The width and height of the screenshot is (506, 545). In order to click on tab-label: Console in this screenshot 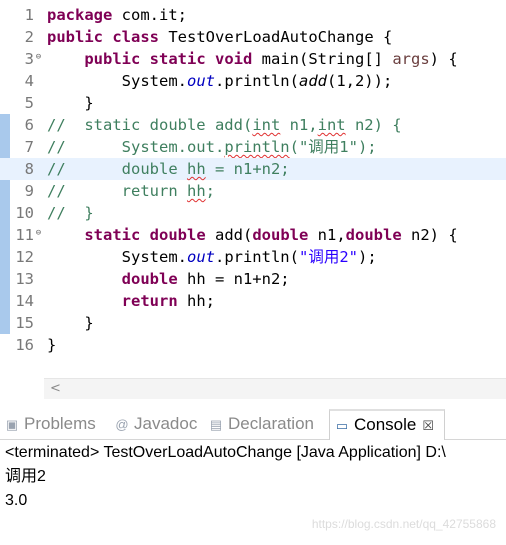, I will do `click(385, 424)`.